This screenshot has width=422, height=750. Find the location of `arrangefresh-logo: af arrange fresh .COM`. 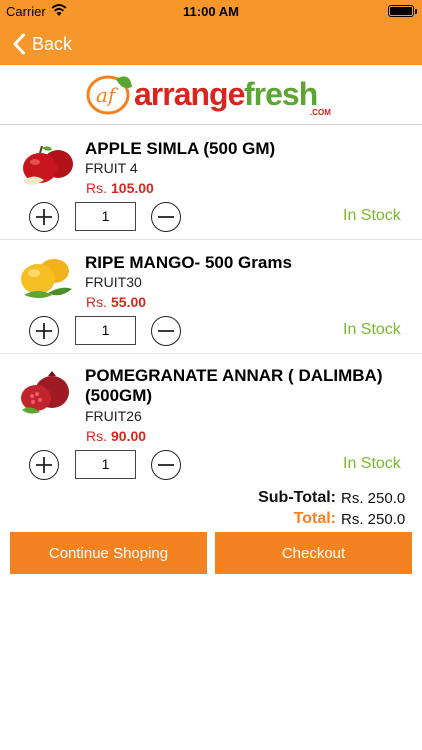

arrangefresh-logo: af arrange fresh .COM is located at coordinates (208, 96).